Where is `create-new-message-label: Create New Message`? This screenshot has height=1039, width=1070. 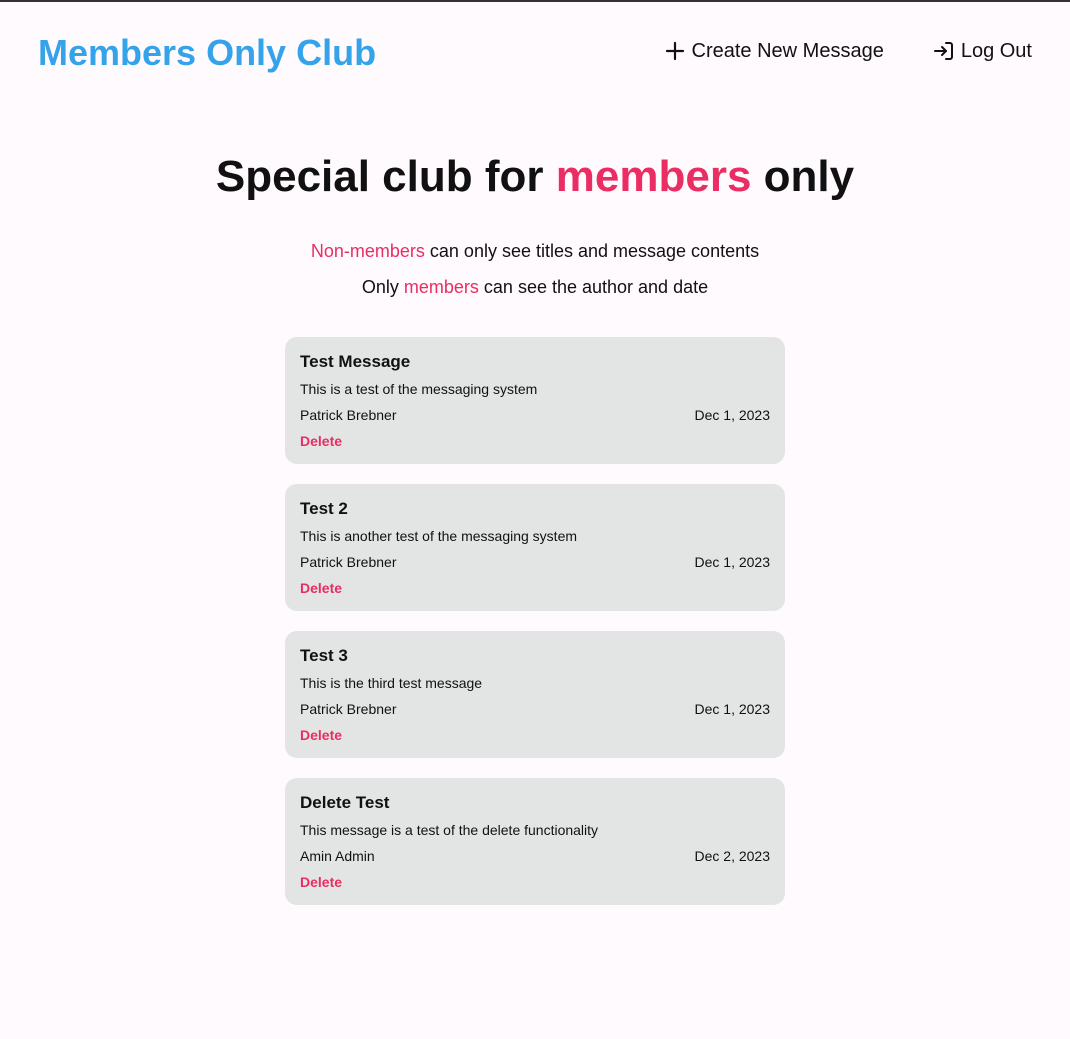
create-new-message-label: Create New Message is located at coordinates (787, 51).